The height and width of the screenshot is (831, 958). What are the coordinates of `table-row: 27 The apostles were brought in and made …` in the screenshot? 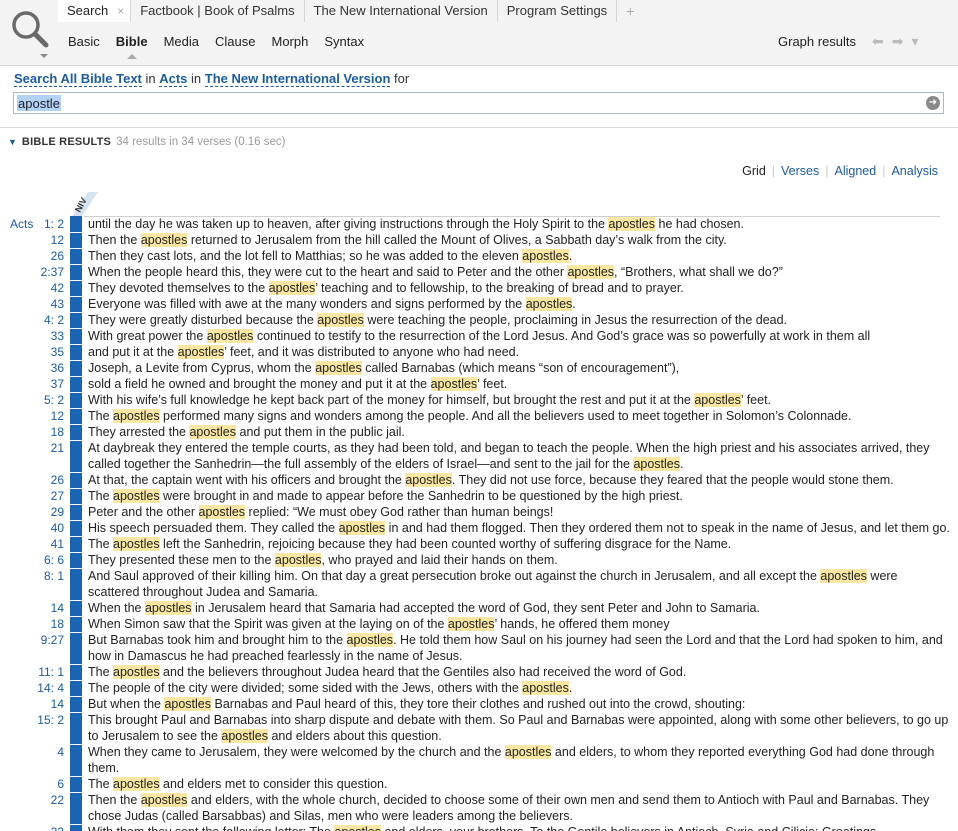 It's located at (479, 496).